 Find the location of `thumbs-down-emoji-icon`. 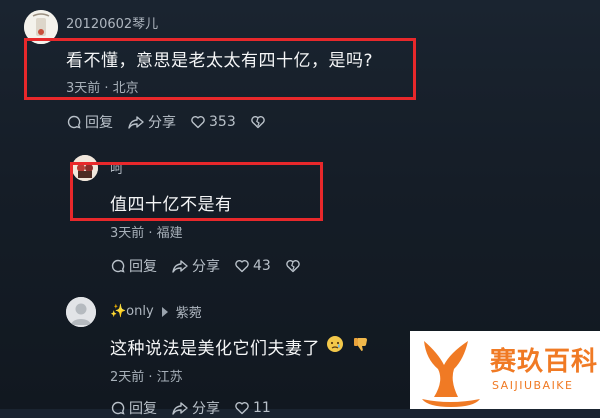

thumbs-down-emoji-icon is located at coordinates (361, 346).